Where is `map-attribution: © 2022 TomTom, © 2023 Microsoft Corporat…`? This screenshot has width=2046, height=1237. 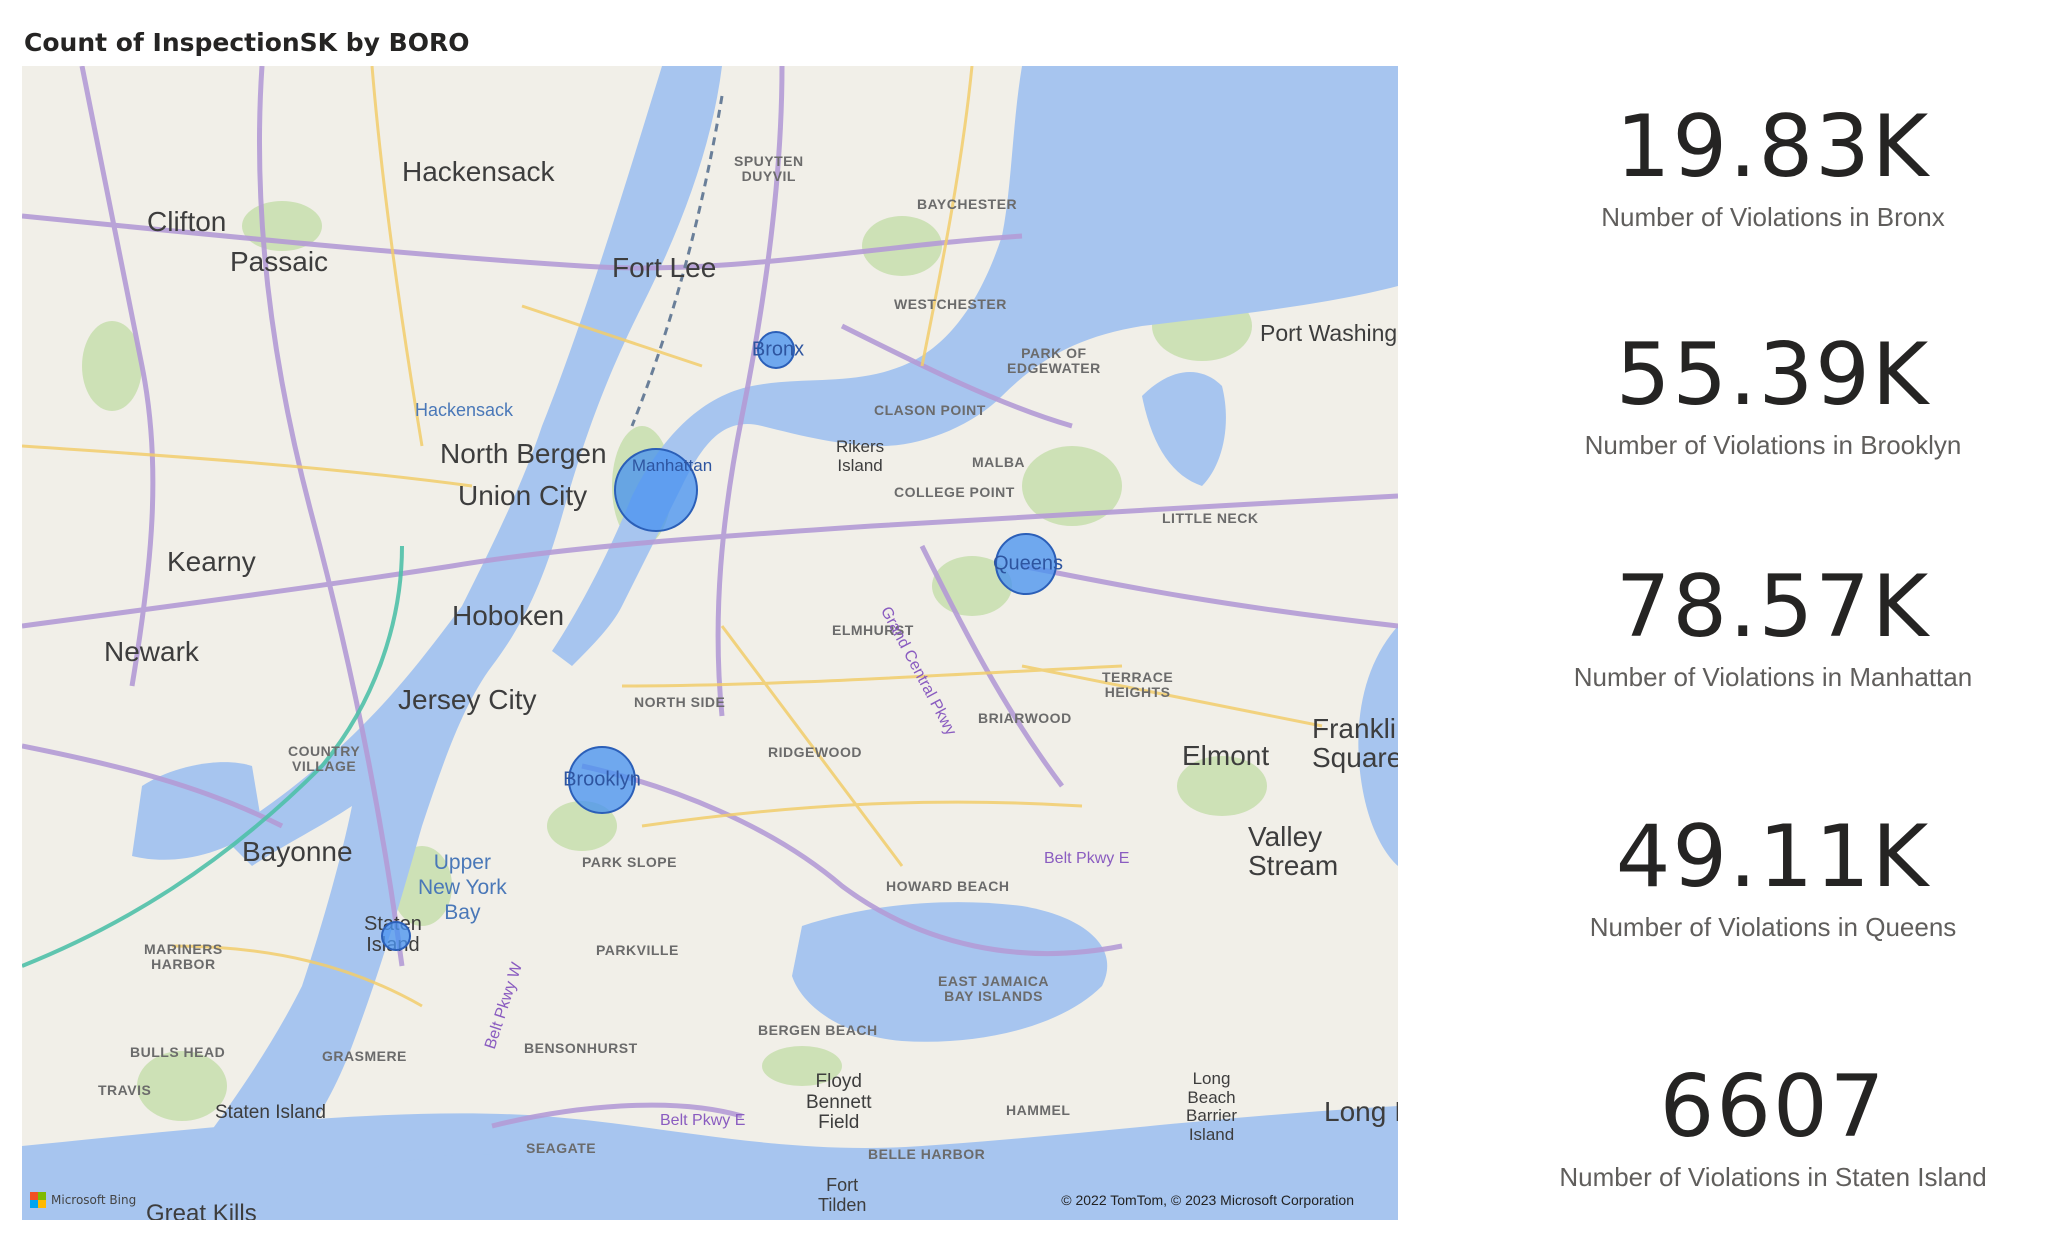
map-attribution: © 2022 TomTom, © 2023 Microsoft Corporat… is located at coordinates (1207, 1200).